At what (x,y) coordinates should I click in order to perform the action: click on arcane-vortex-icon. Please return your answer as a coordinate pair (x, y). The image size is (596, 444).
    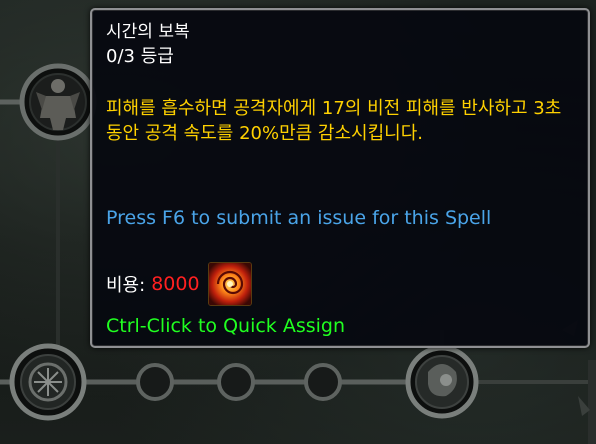
    Looking at the image, I should click on (229, 284).